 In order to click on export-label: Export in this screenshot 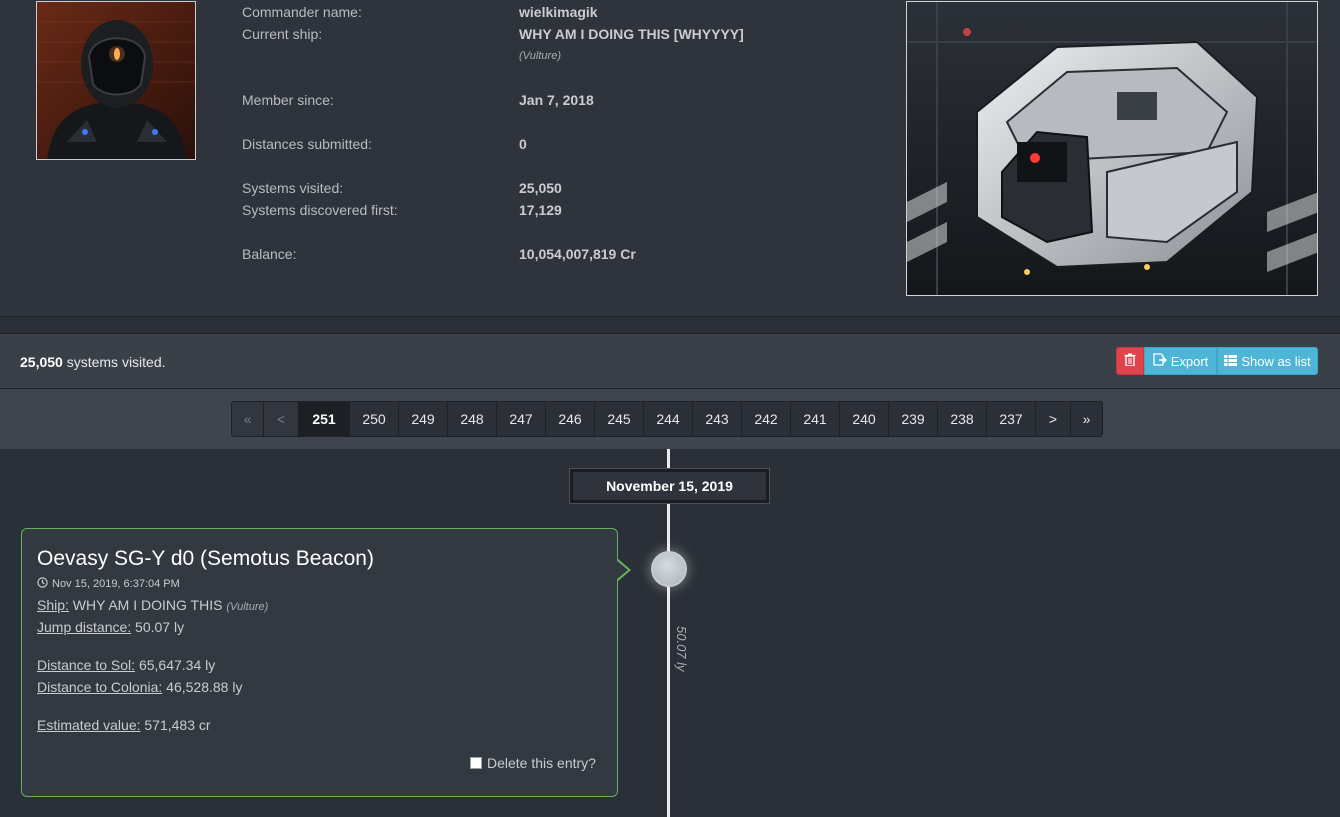, I will do `click(1189, 361)`.